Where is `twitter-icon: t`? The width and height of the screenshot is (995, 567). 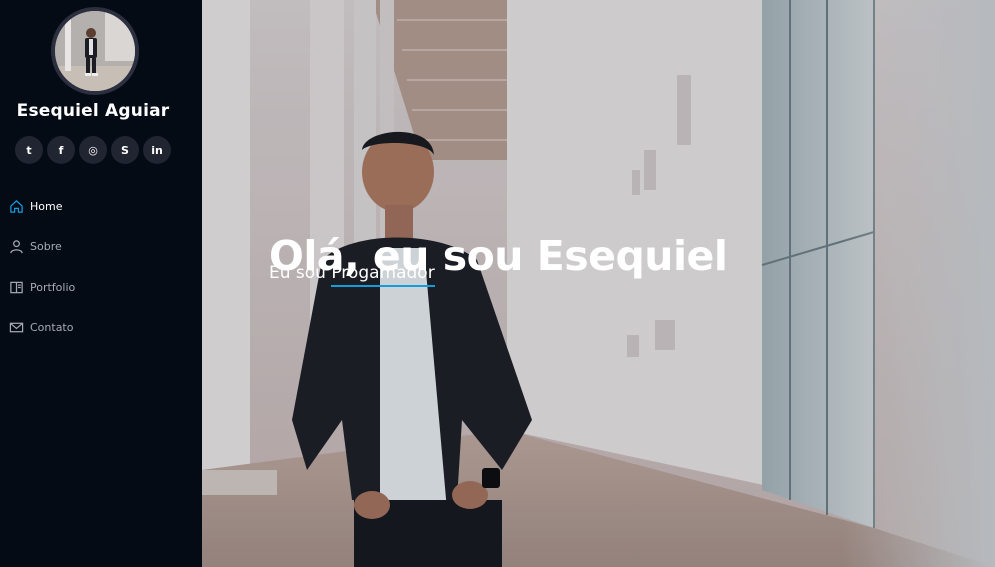
twitter-icon: t is located at coordinates (29, 150).